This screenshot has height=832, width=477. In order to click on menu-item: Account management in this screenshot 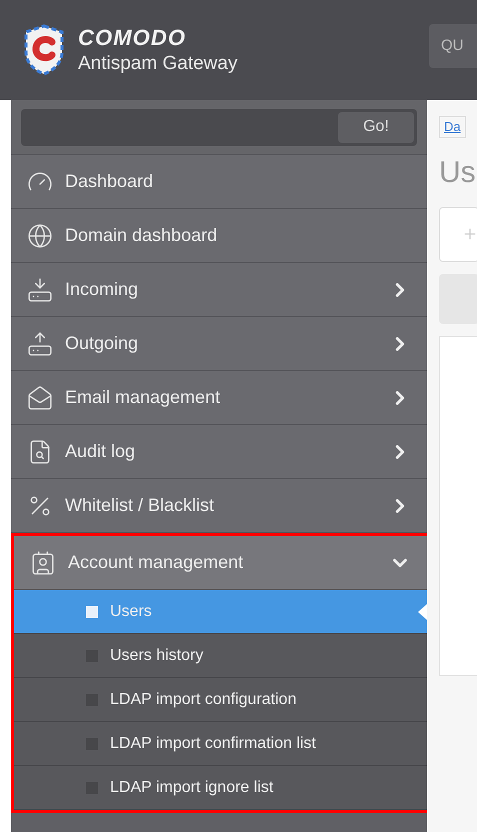, I will do `click(220, 563)`.